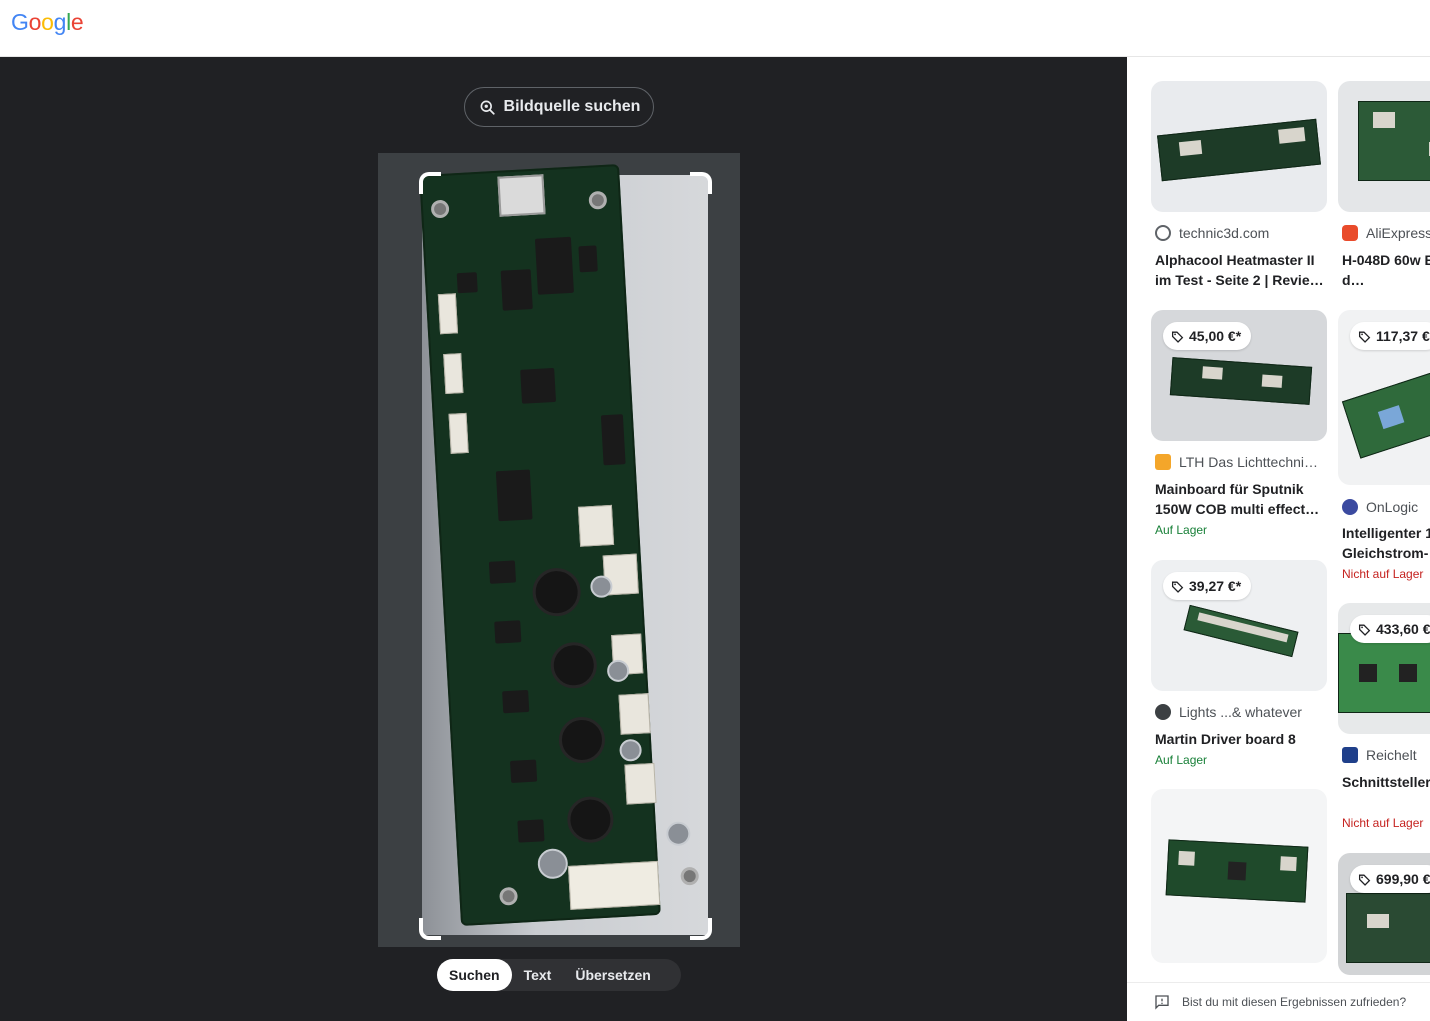  What do you see at coordinates (1391, 755) in the screenshot?
I see `result-source: Reichelt` at bounding box center [1391, 755].